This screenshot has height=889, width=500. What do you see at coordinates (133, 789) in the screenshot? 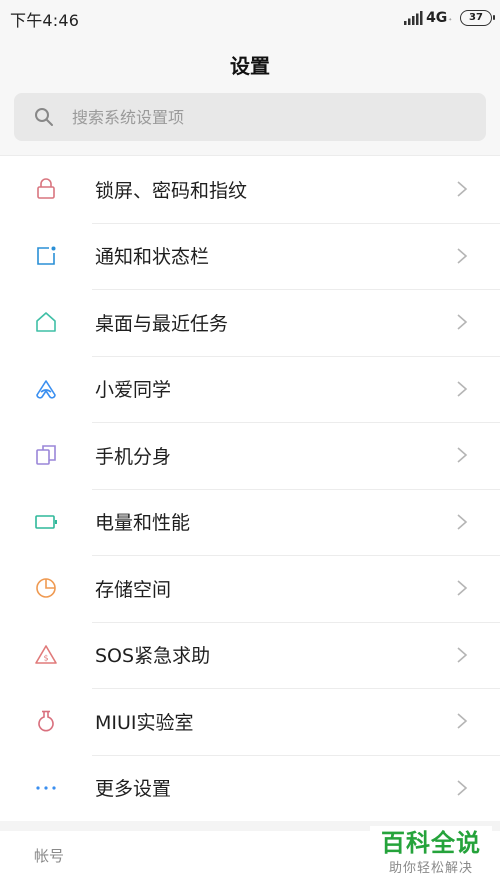
I see `settings-item-label: 更多设置` at bounding box center [133, 789].